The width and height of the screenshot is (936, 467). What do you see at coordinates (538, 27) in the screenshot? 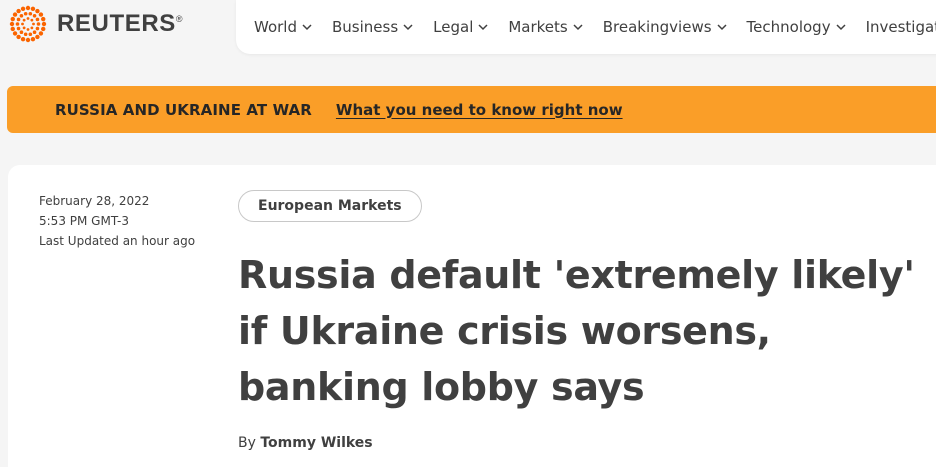
I see `nav-item-label: Markets` at bounding box center [538, 27].